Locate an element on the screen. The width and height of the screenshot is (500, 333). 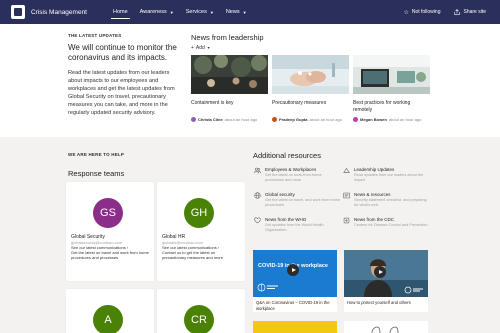
author-name: Christa Cline is located at coordinates (210, 119).